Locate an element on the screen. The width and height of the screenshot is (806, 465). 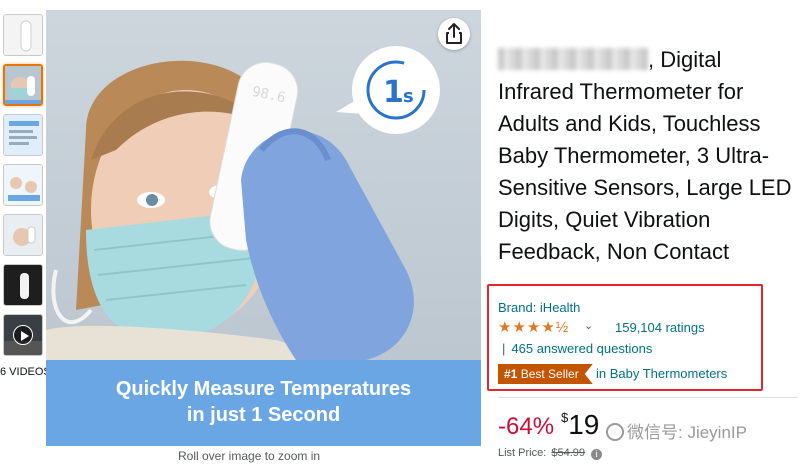
list-price-value: $54.99 is located at coordinates (568, 453).